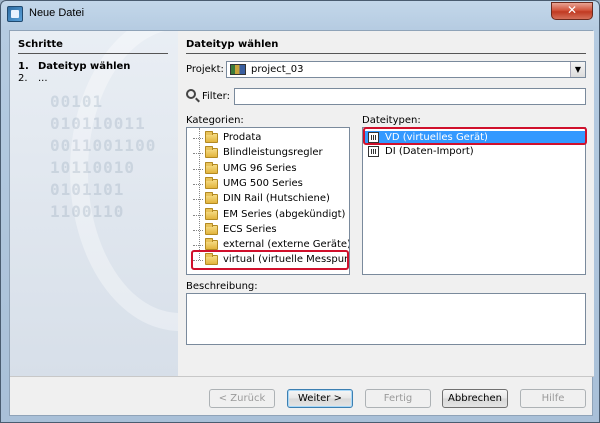  Describe the element at coordinates (222, 286) in the screenshot. I see `description-label: Beschreibung:` at that location.